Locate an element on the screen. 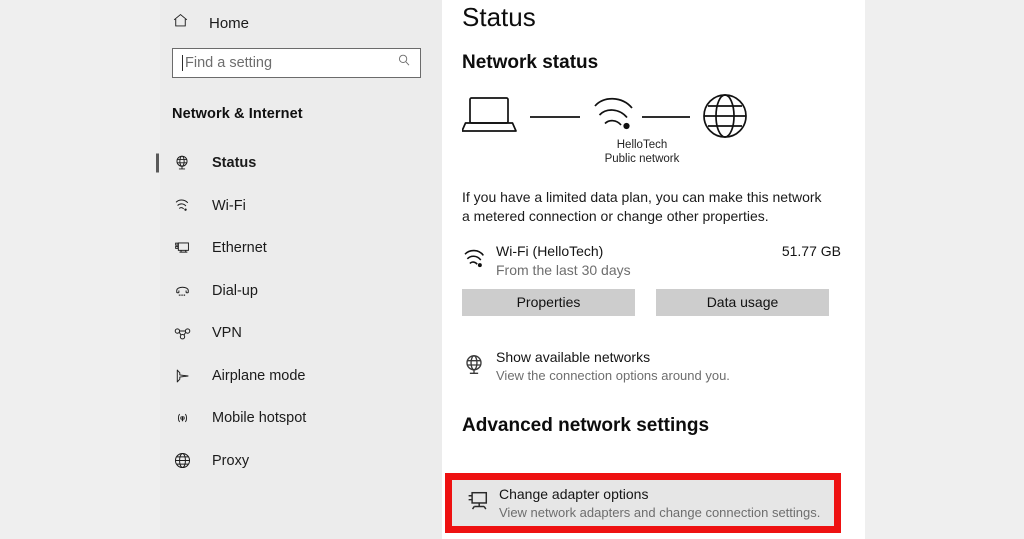 The image size is (1024, 539). network-diagram: HelloTech Public network is located at coordinates (651, 136).